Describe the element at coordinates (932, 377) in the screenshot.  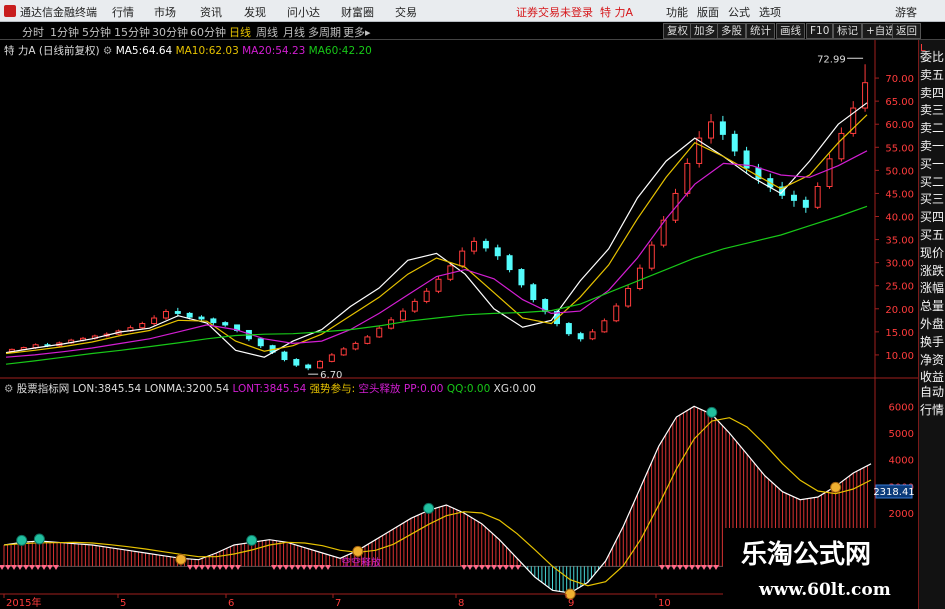
I see `side-panel-item: 收益` at that location.